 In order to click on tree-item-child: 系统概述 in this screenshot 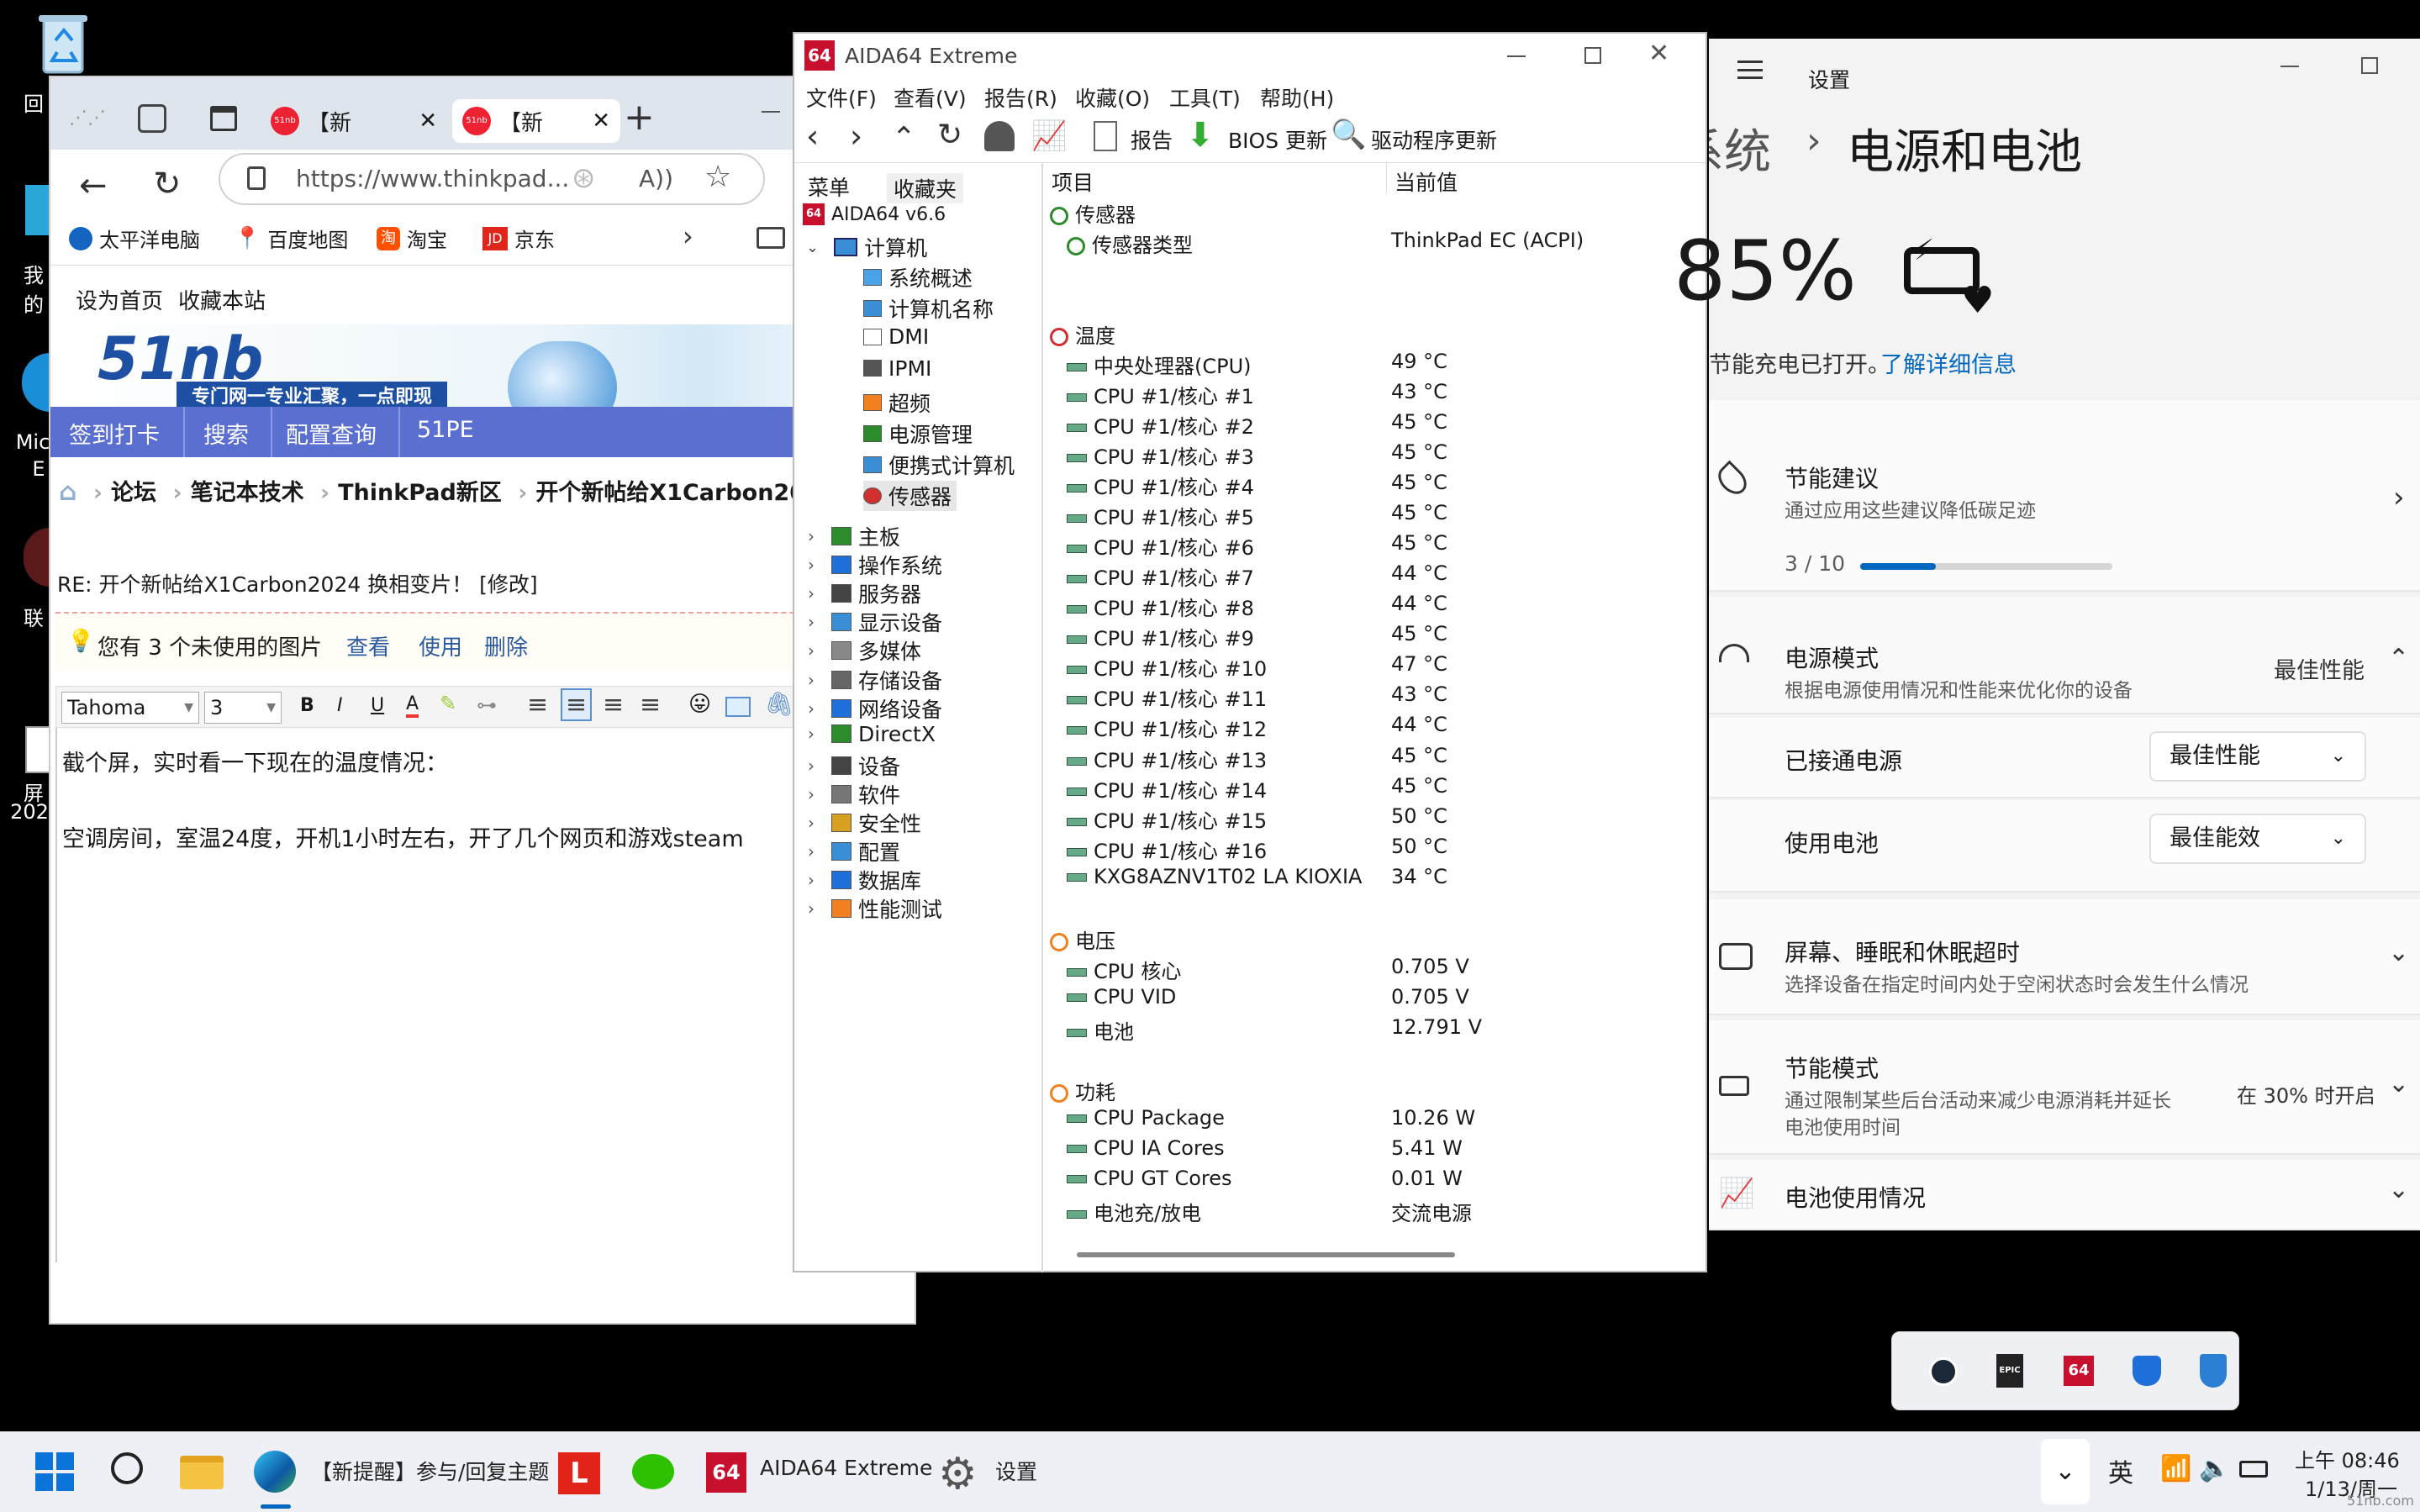, I will do `click(918, 277)`.